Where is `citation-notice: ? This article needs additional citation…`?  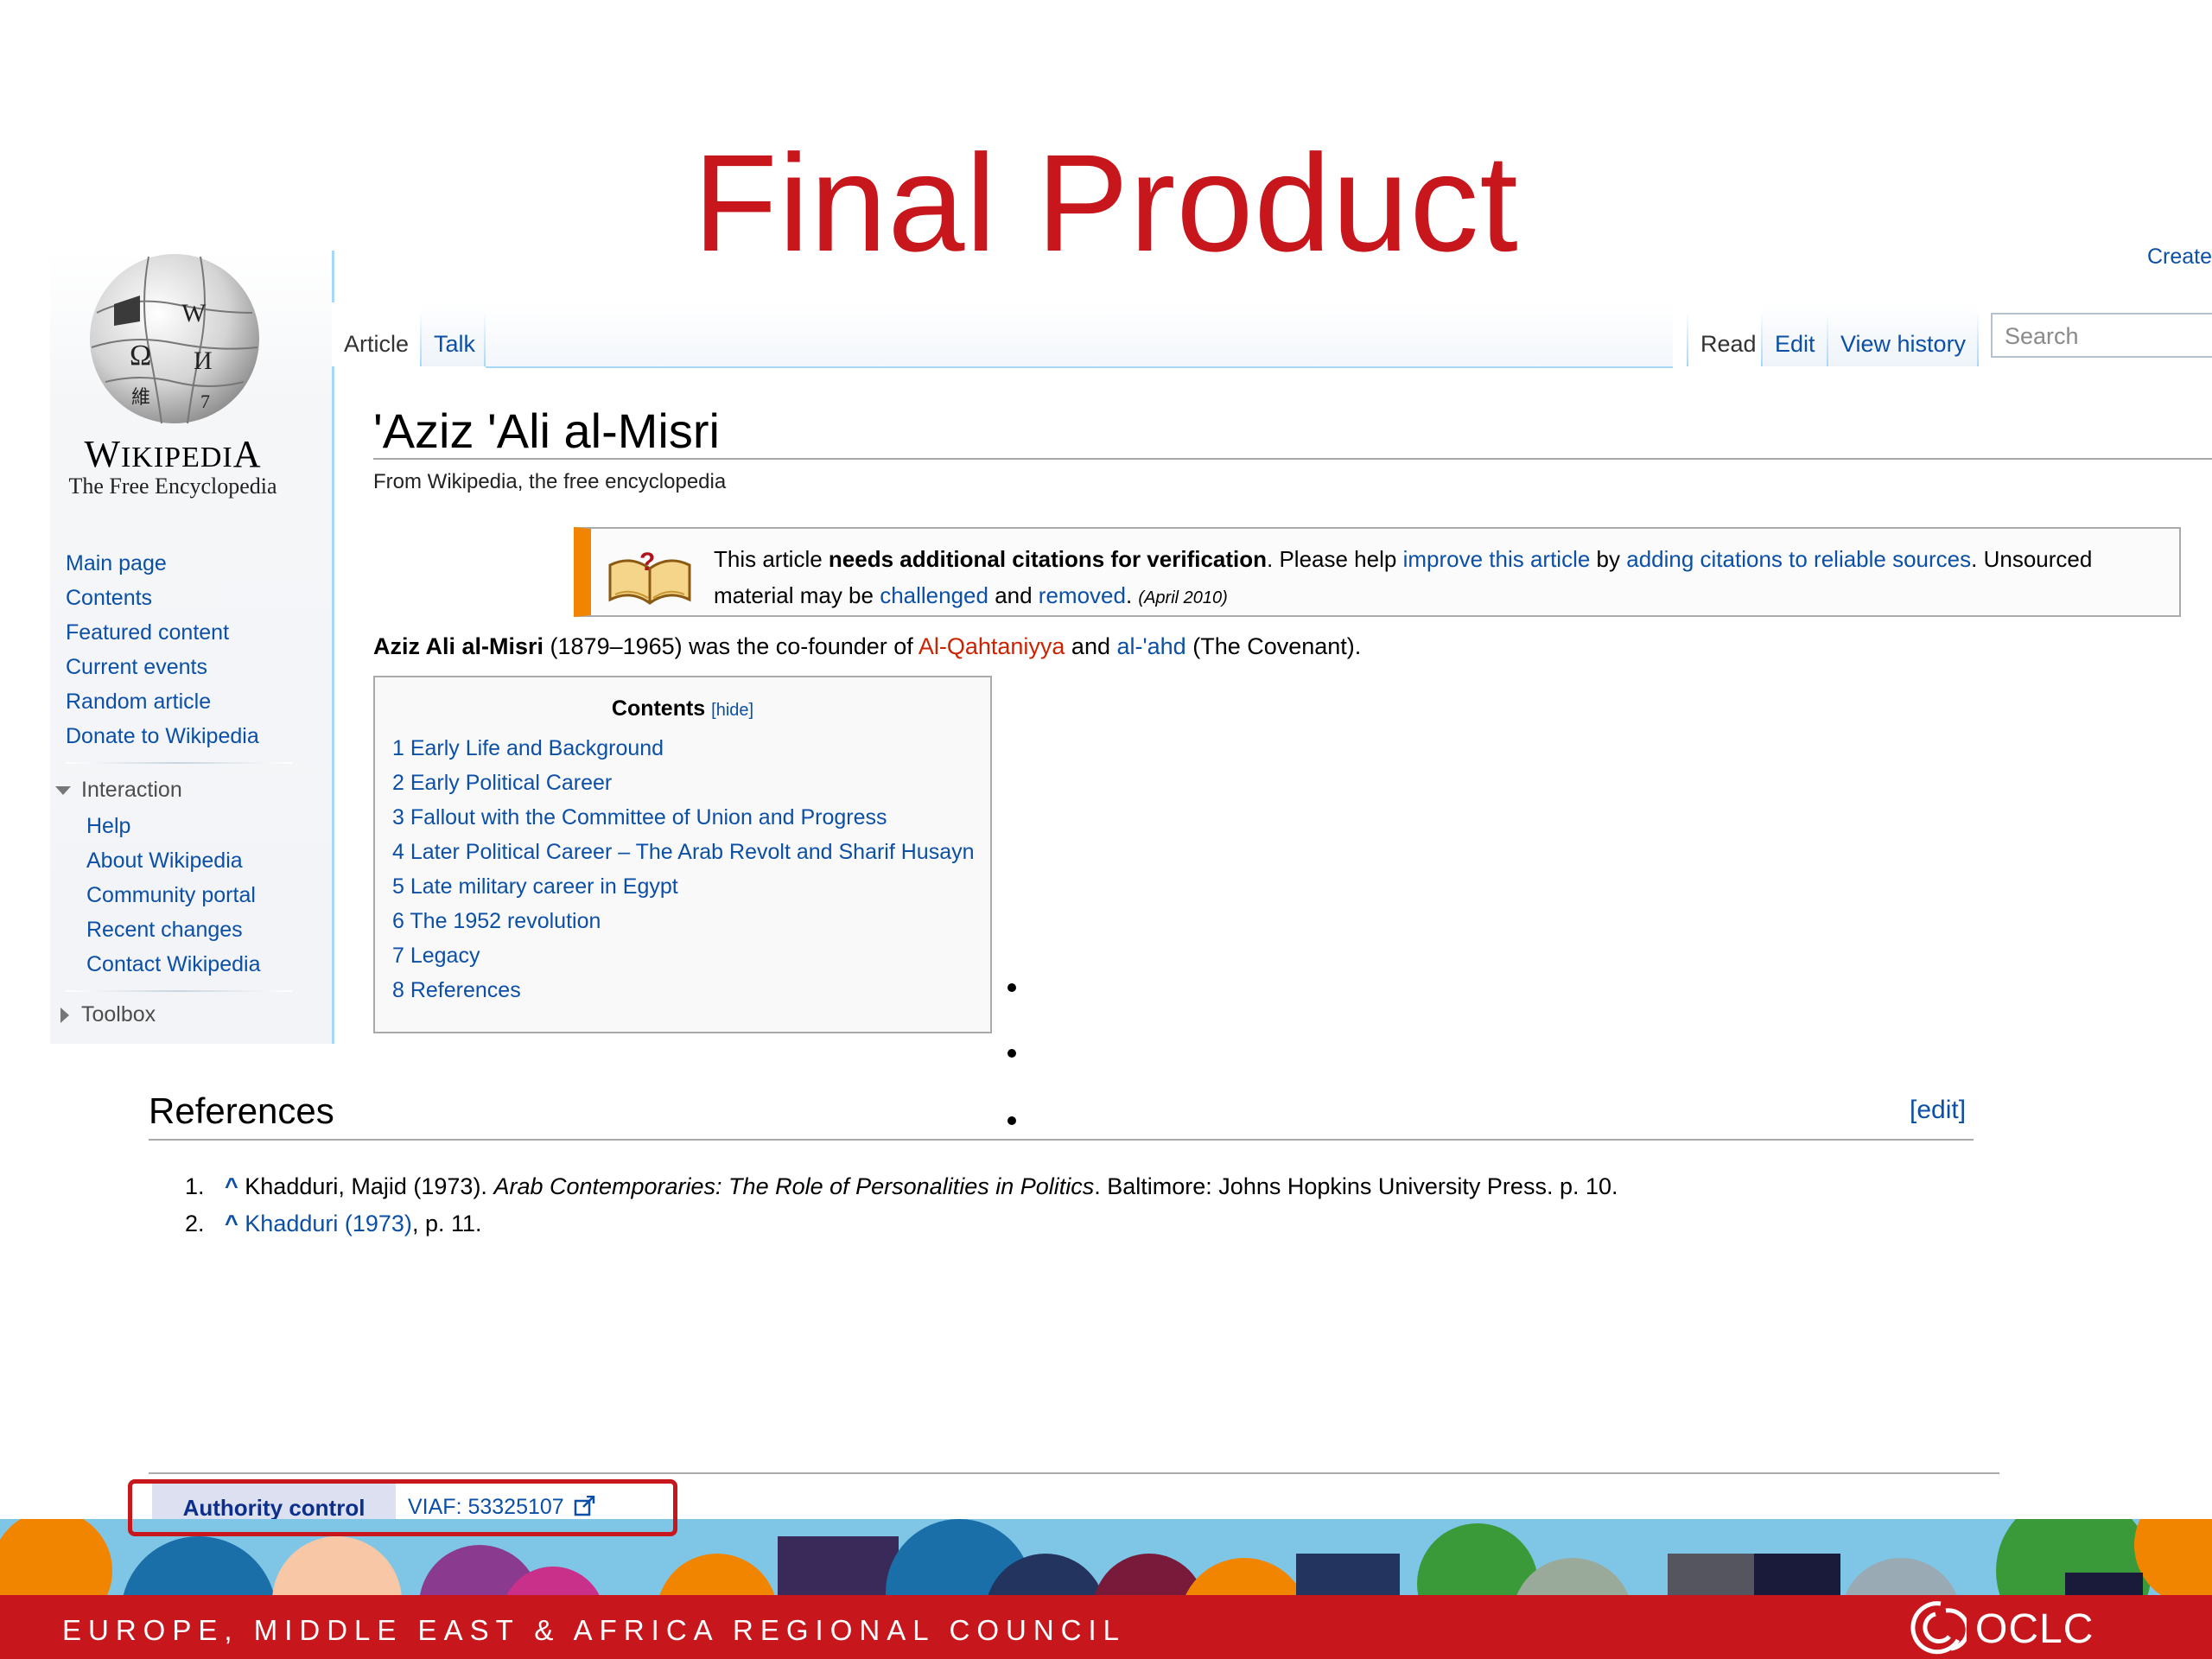 citation-notice: ? This article needs additional citation… is located at coordinates (1377, 572).